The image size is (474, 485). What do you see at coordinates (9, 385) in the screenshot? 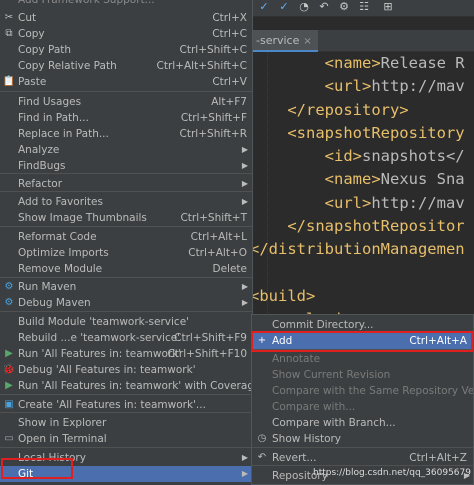
I see `coverage-icon: ▶` at bounding box center [9, 385].